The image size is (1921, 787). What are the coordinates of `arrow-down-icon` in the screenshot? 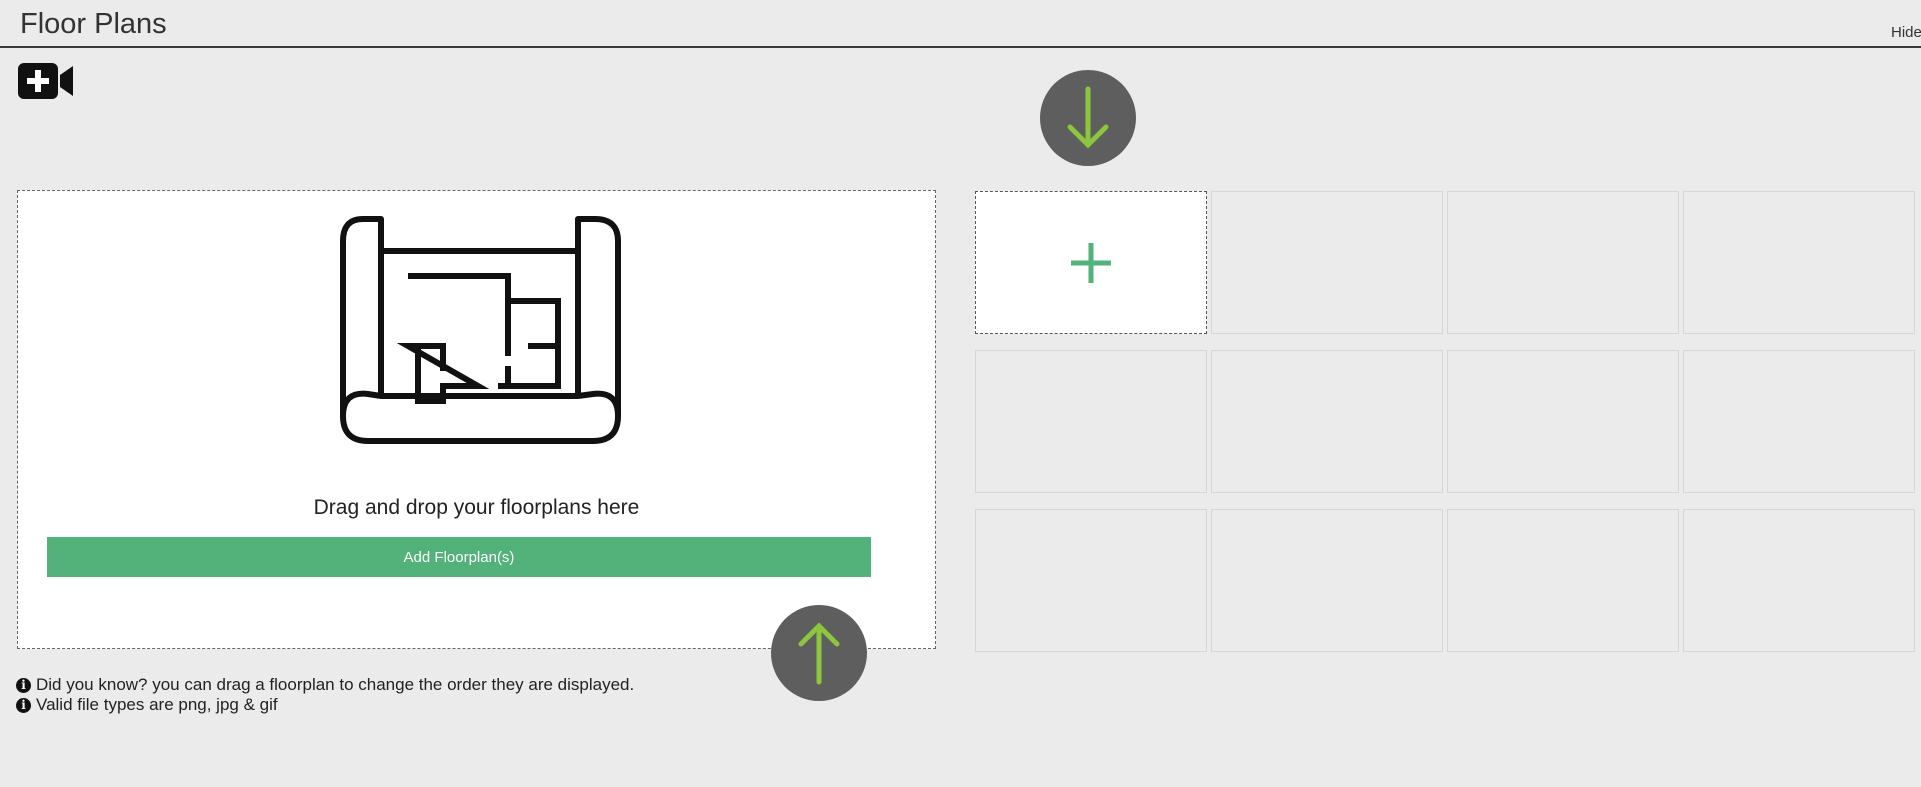 It's located at (1088, 117).